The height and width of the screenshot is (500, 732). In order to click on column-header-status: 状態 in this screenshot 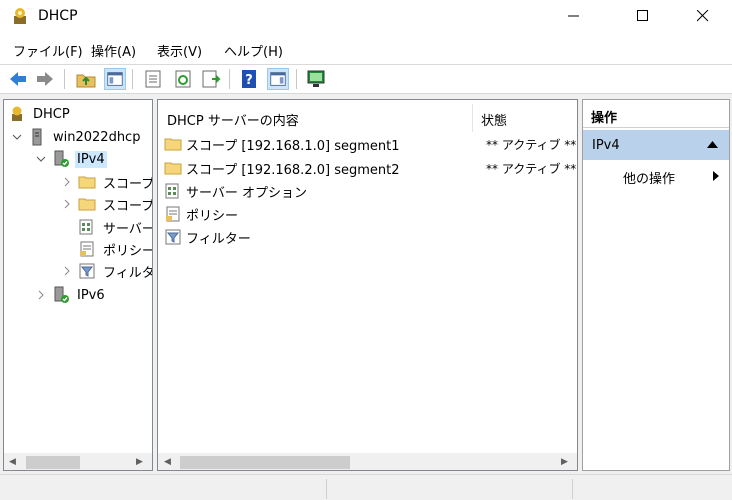, I will do `click(494, 122)`.